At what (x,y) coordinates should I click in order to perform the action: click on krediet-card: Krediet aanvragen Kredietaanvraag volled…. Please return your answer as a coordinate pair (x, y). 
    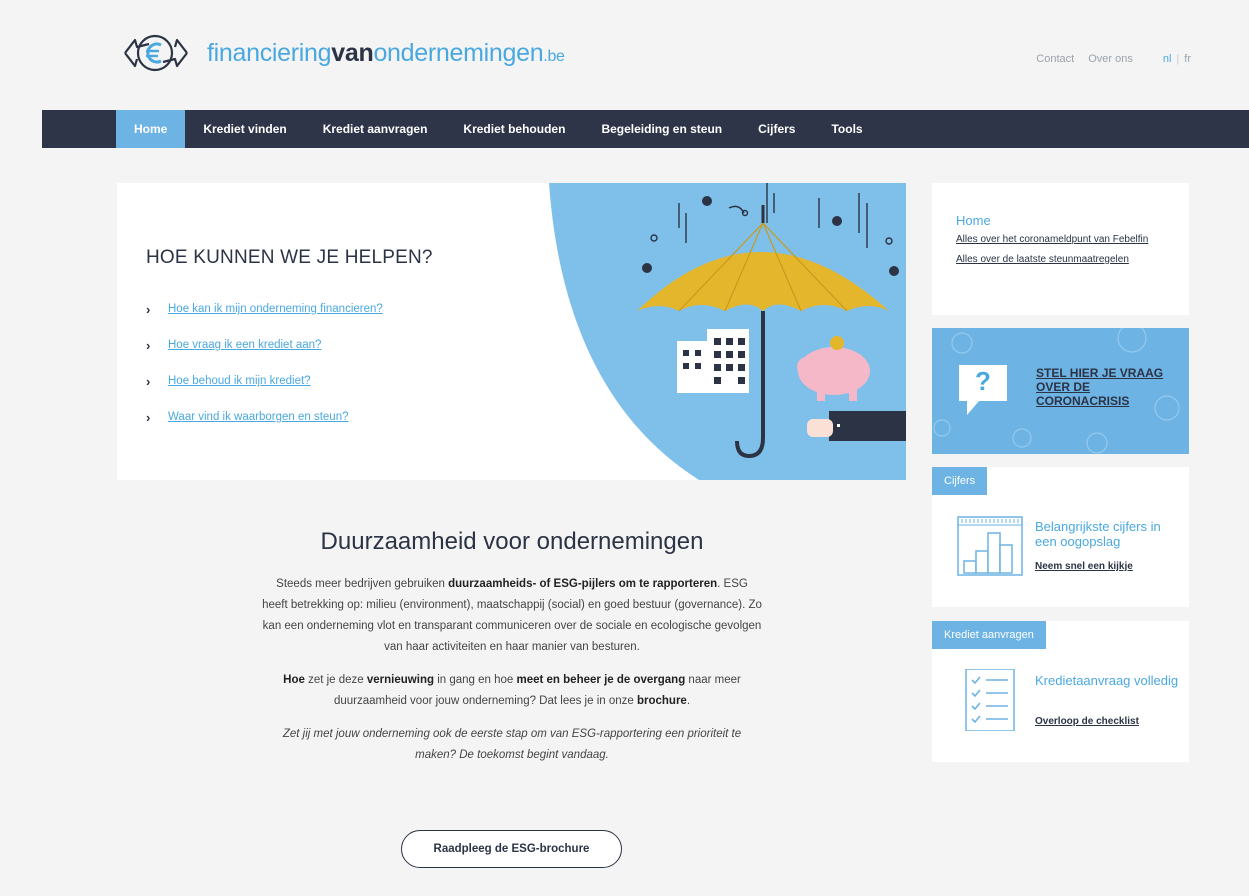
    Looking at the image, I should click on (1060, 691).